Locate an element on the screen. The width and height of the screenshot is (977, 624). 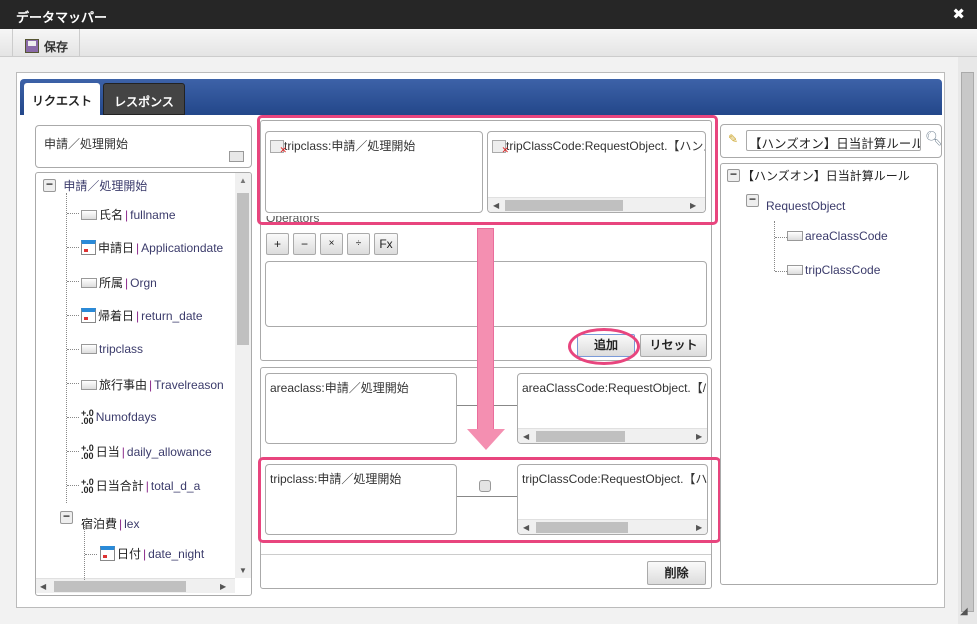
node-id: return_date is located at coordinates (172, 315).